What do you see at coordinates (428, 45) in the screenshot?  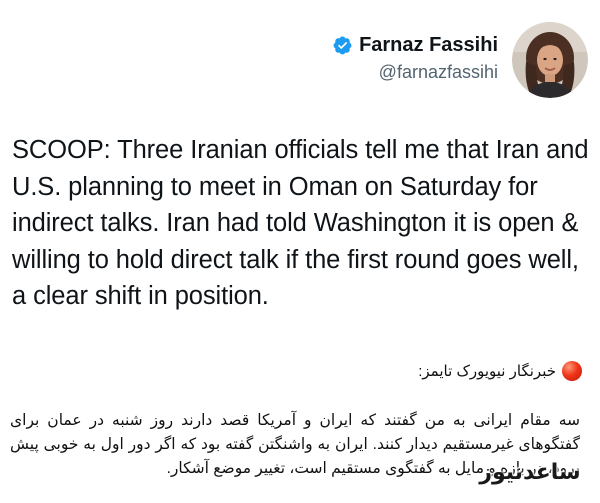 I see `author-display-name: Farnaz Fassihi` at bounding box center [428, 45].